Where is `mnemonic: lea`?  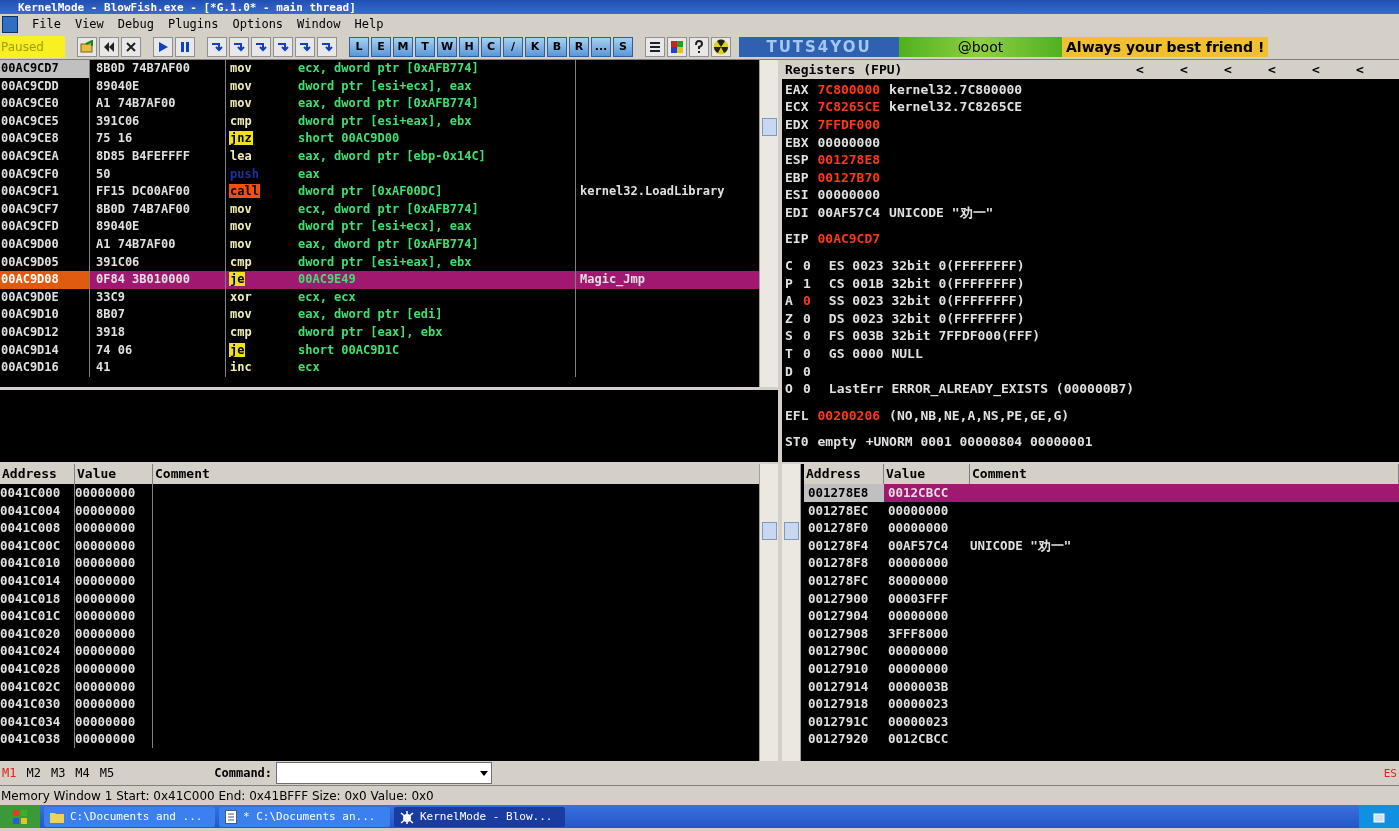 mnemonic: lea is located at coordinates (241, 155).